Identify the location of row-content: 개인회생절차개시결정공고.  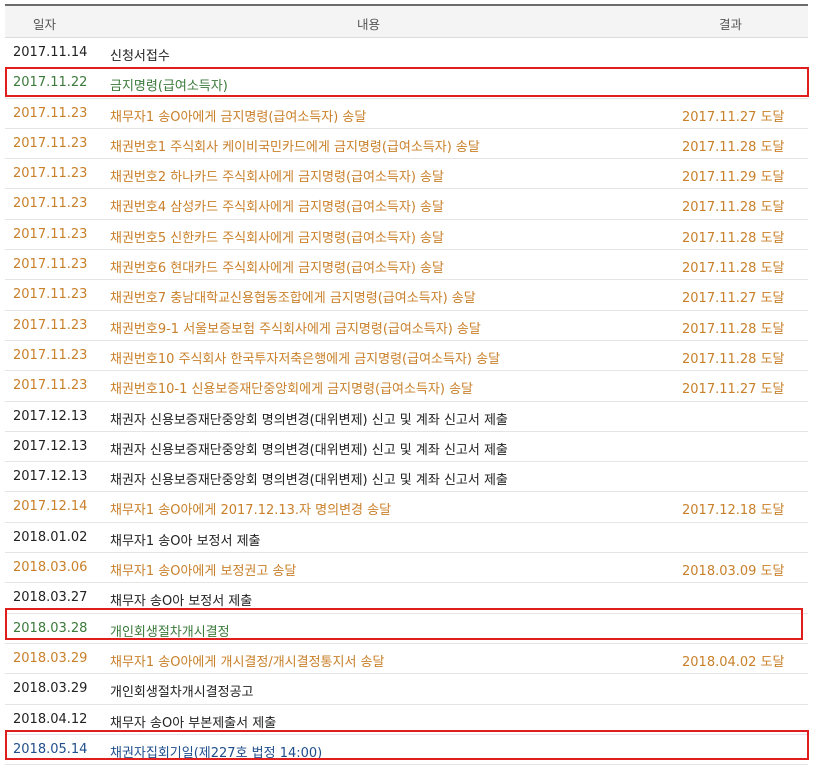
(182, 693).